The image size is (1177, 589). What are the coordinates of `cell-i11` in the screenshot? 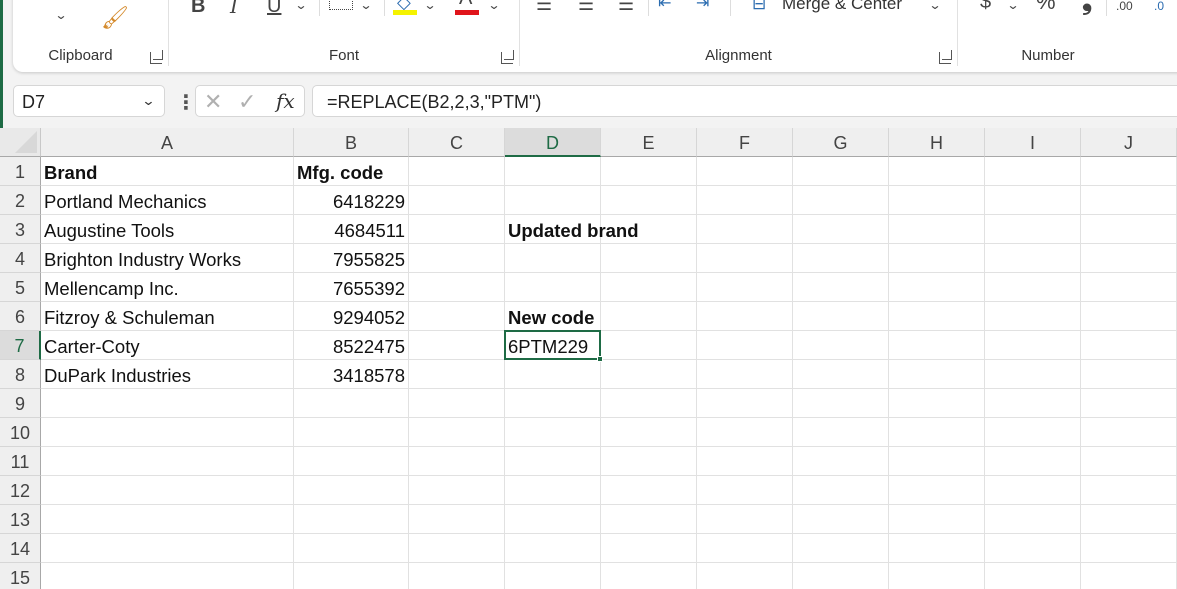 It's located at (1033, 461).